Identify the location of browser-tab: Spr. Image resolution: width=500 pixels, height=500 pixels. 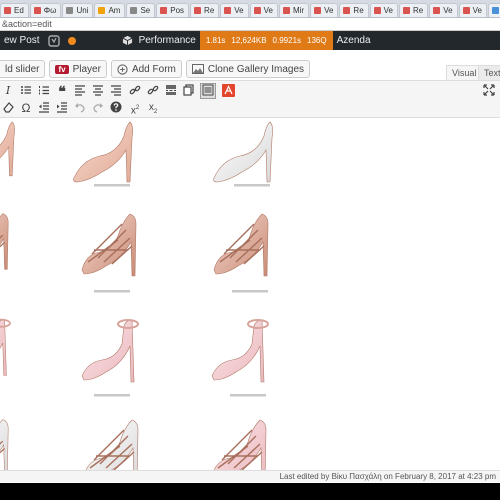
(493, 10).